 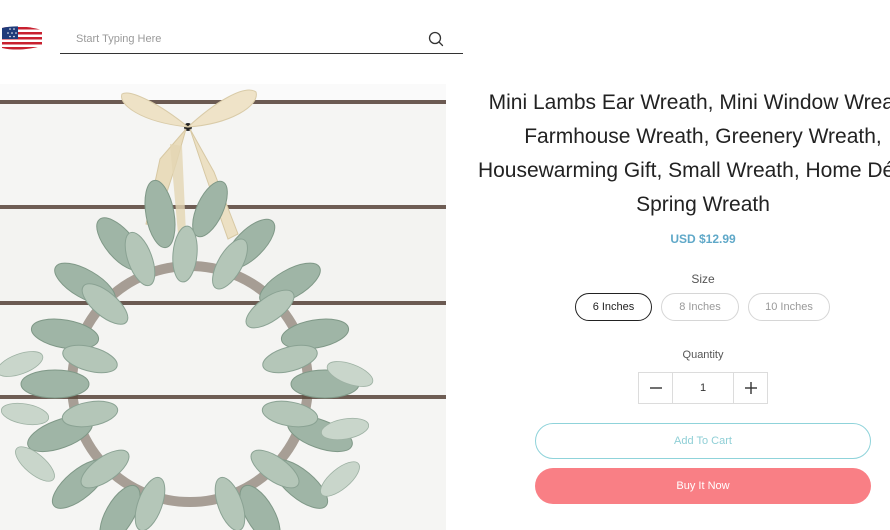 I want to click on us-flag-icon, so click(x=22, y=38).